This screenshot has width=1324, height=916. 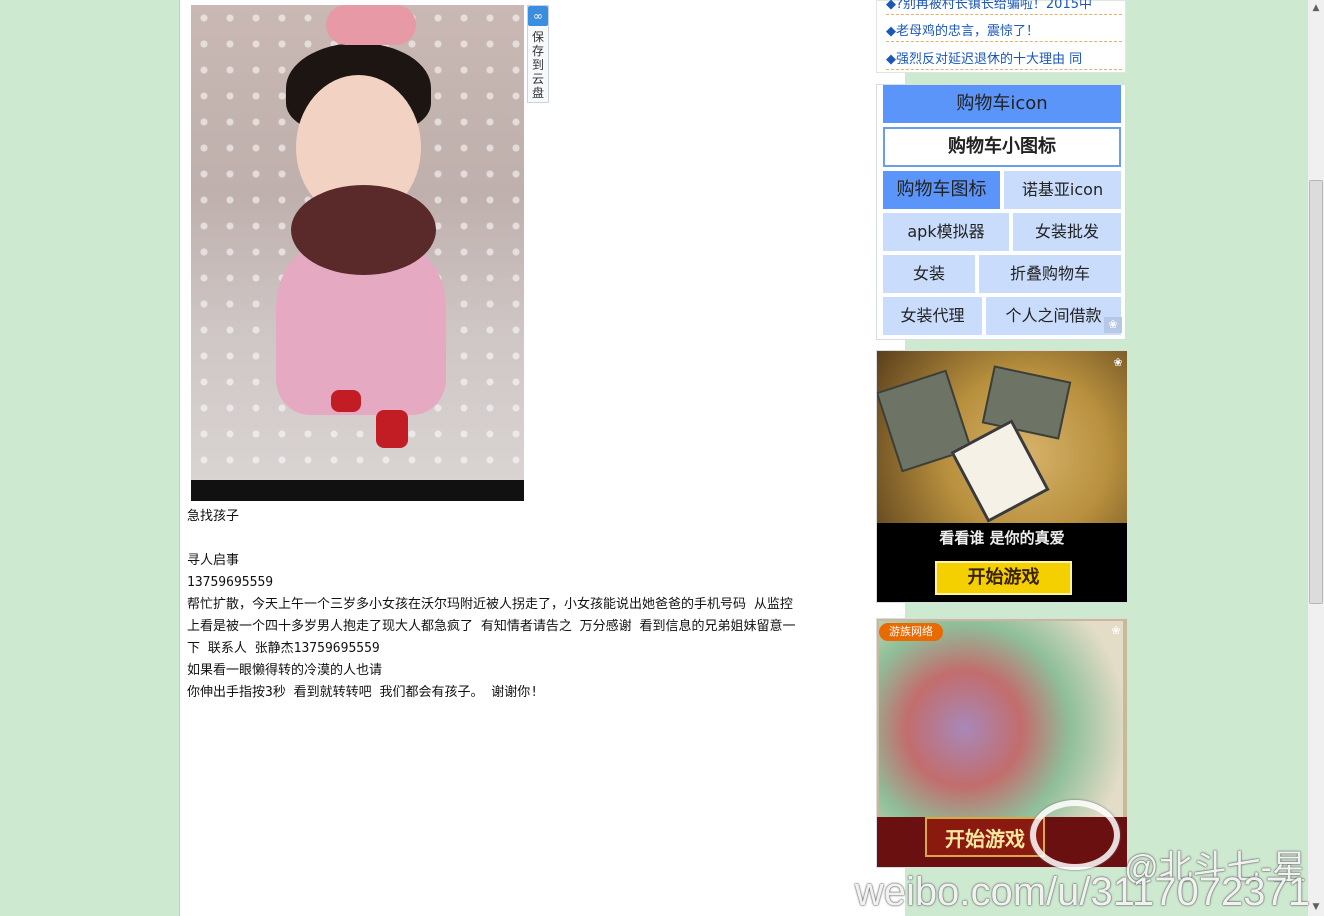 I want to click on vertical-scrollbar: ▲ ▼, so click(x=1315, y=458).